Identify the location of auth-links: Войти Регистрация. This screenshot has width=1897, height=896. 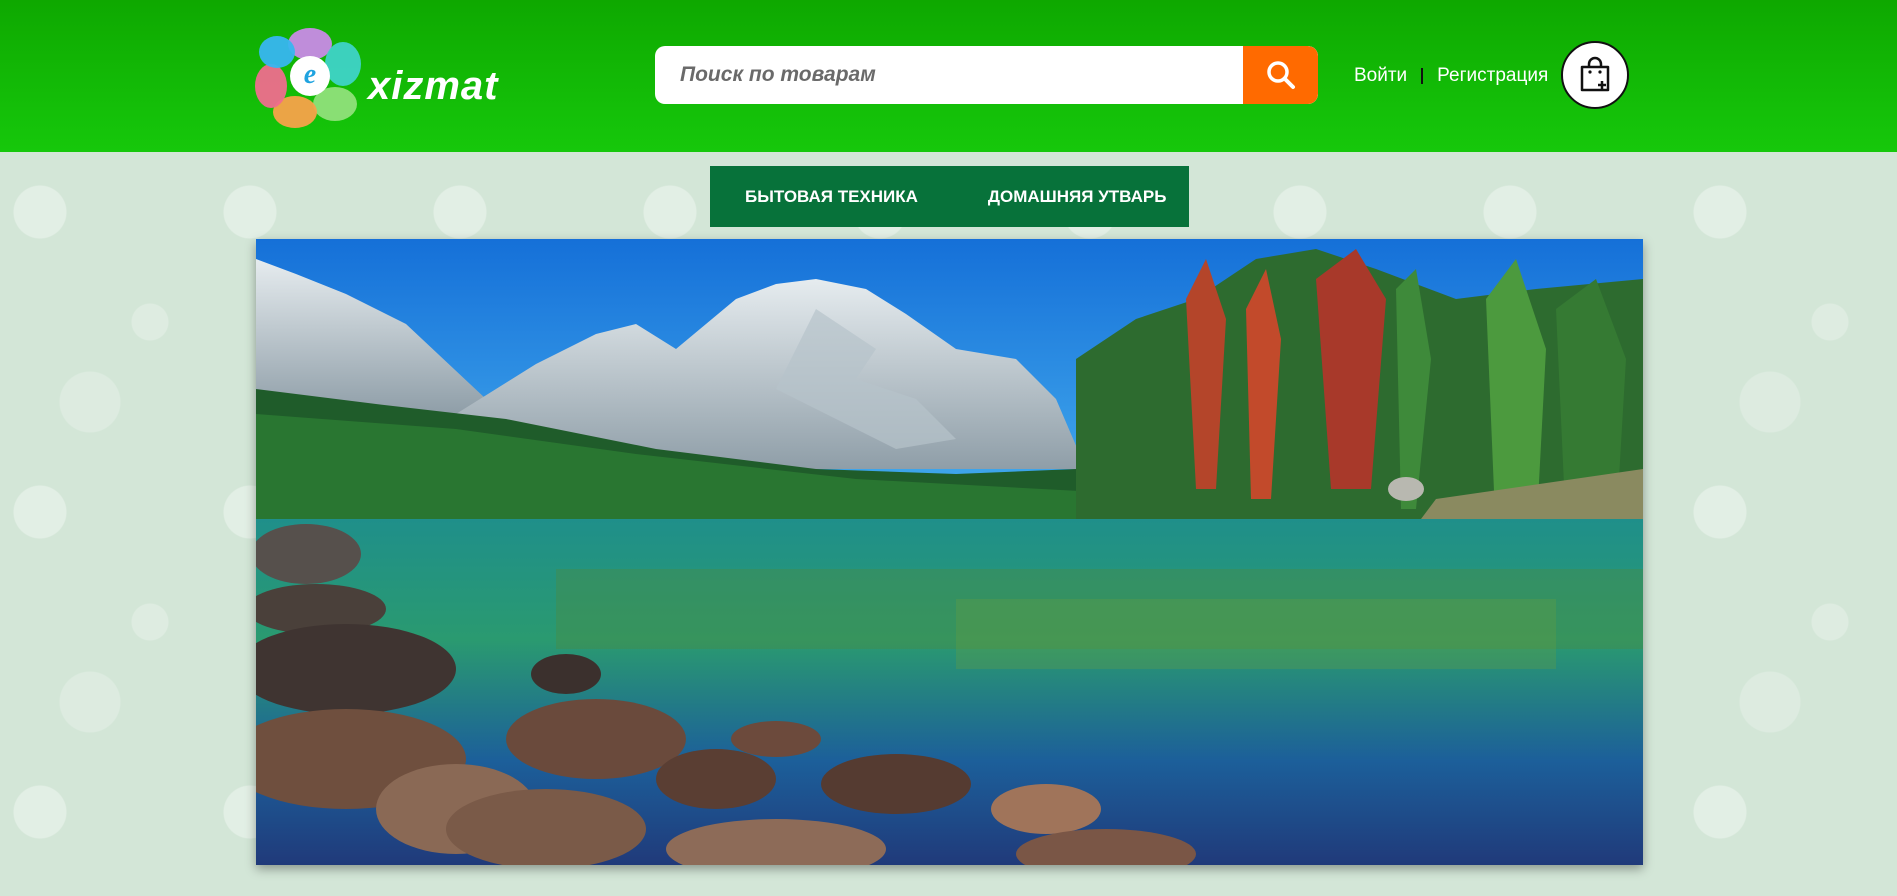
(1451, 76).